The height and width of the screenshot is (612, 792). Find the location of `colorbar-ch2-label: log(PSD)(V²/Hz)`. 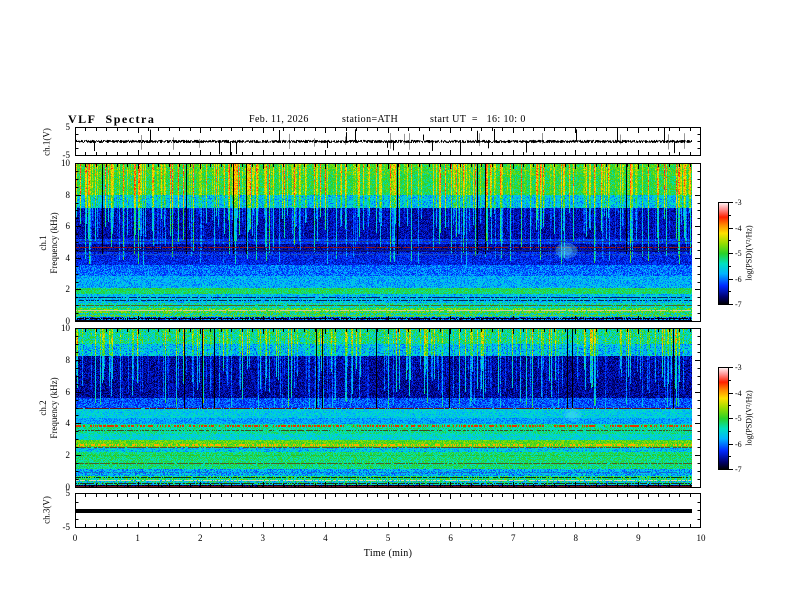

colorbar-ch2-label: log(PSD)(V²/Hz) is located at coordinates (749, 418).